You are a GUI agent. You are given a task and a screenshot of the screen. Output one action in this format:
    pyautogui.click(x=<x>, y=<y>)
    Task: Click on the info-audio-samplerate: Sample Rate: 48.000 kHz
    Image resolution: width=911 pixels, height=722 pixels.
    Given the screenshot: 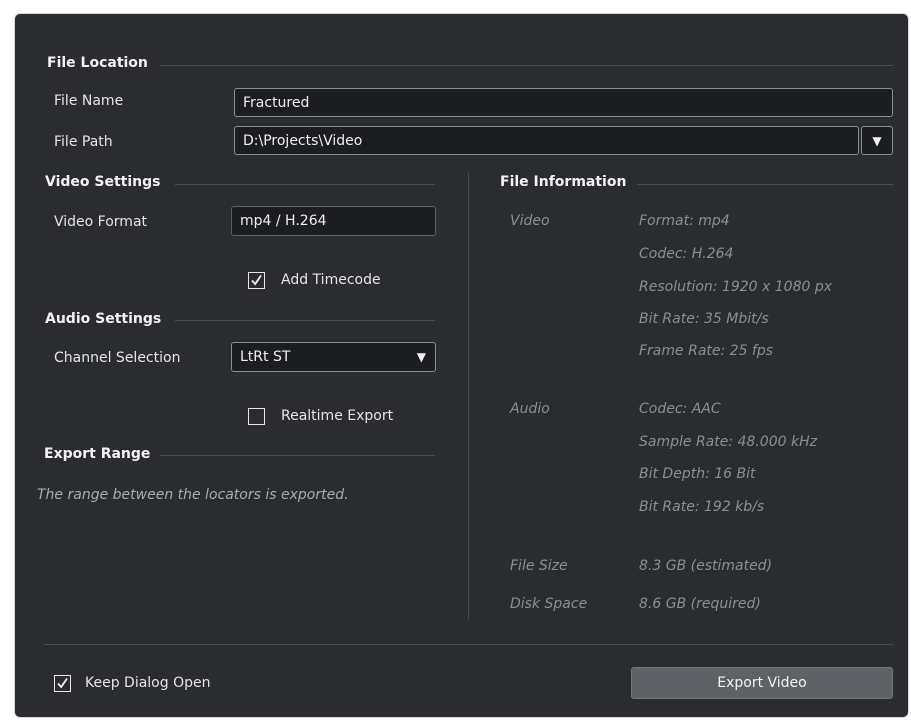 What is the action you would take?
    pyautogui.click(x=728, y=442)
    